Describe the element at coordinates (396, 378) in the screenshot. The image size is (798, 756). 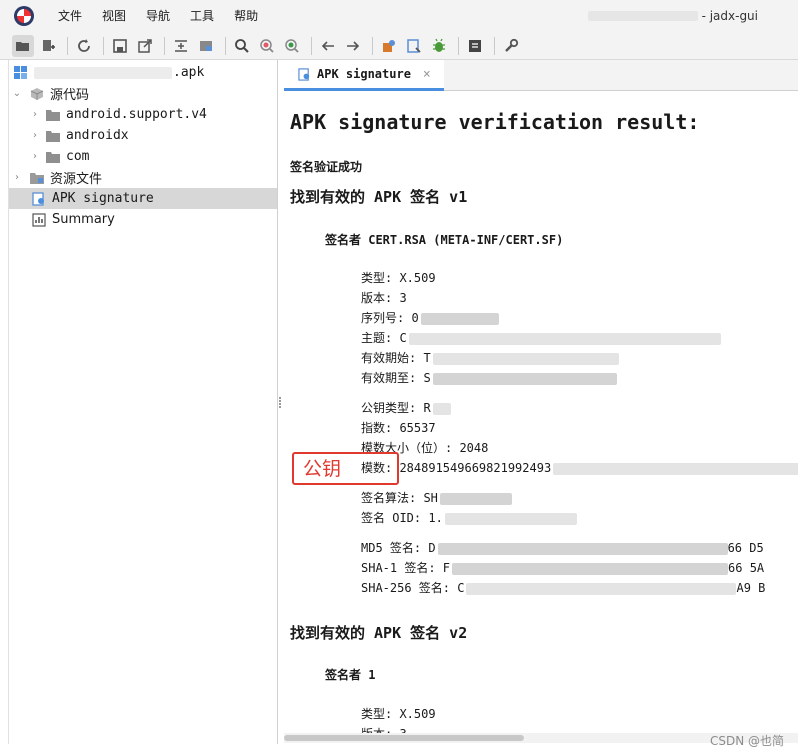
I see `cert-valid-to-text: 有效期至: S` at that location.